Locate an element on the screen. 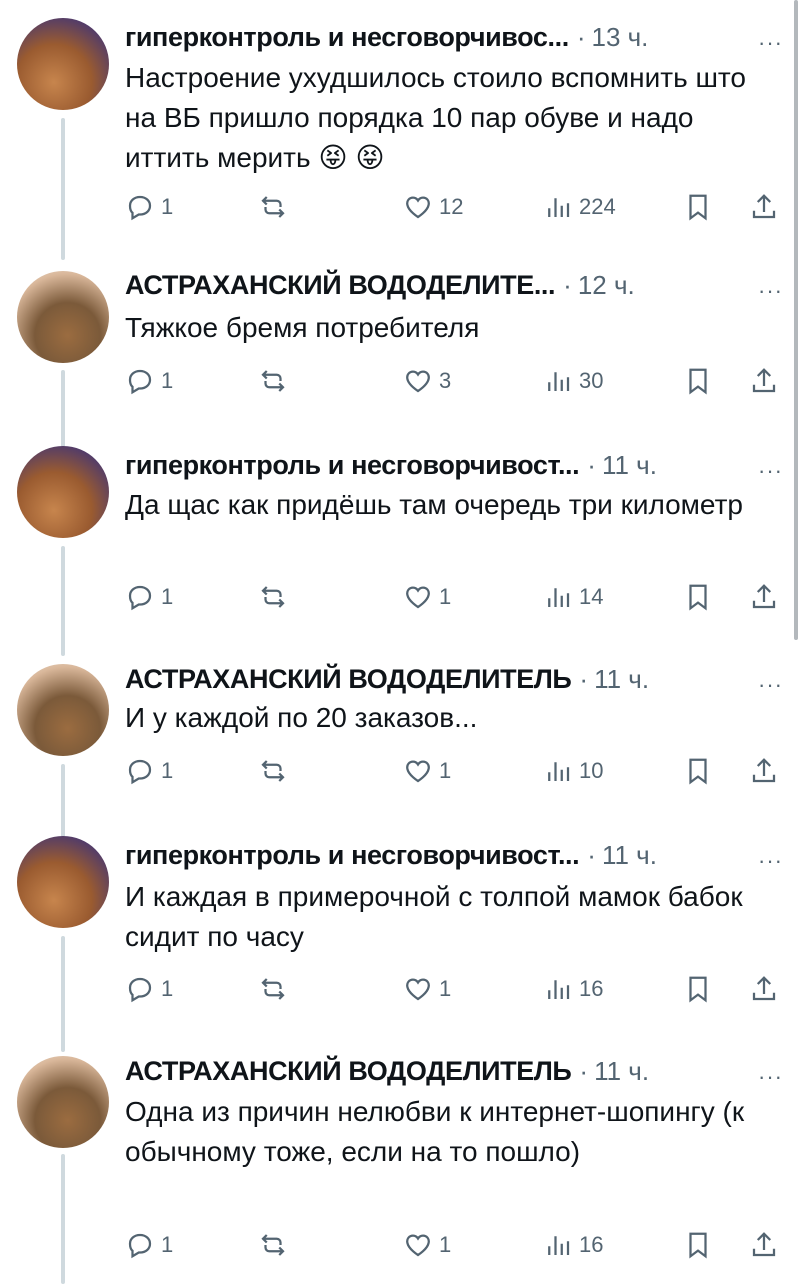  views-button: 10 is located at coordinates (573, 771).